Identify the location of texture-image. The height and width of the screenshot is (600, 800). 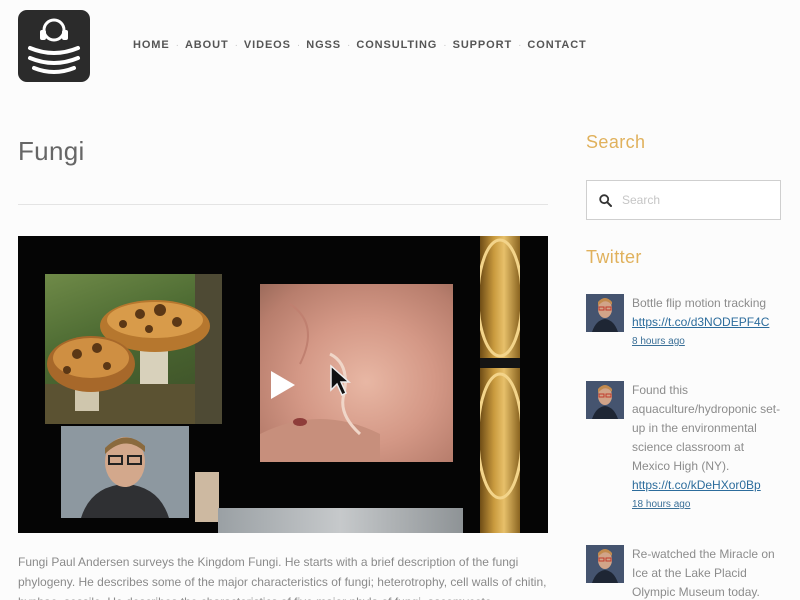
(207, 497).